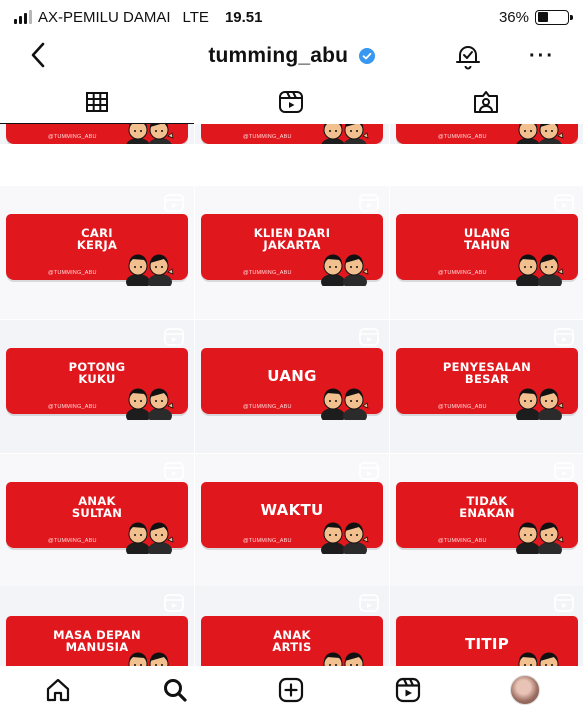  Describe the element at coordinates (97, 373) in the screenshot. I see `post-caption: POTONG KUKU` at that location.